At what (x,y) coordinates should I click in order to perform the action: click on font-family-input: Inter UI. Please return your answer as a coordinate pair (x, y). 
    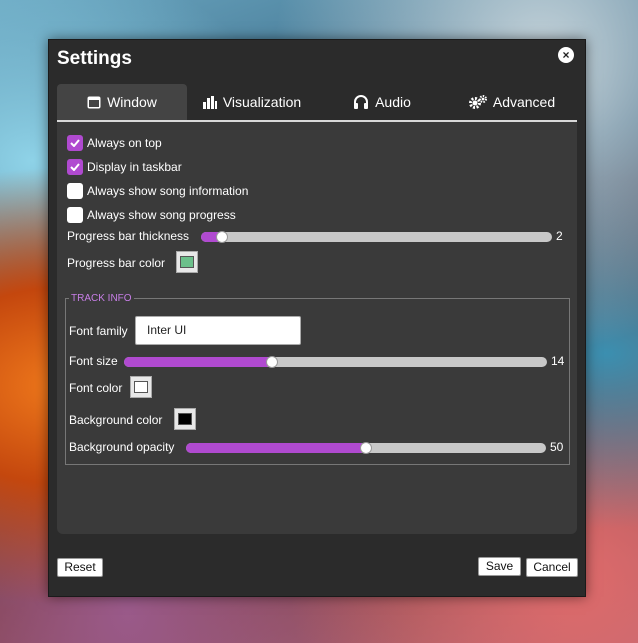
    Looking at the image, I should click on (218, 330).